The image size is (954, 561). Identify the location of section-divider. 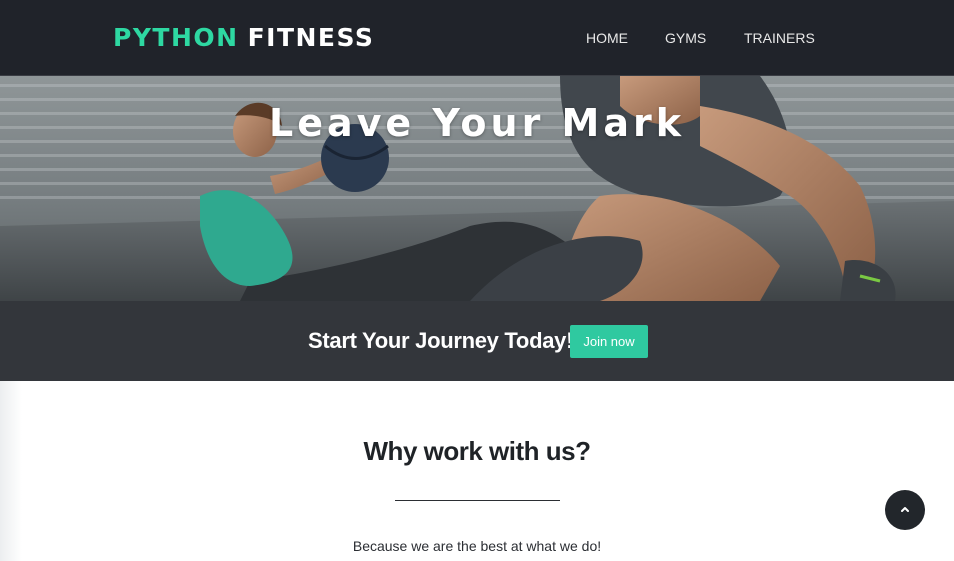
(477, 500).